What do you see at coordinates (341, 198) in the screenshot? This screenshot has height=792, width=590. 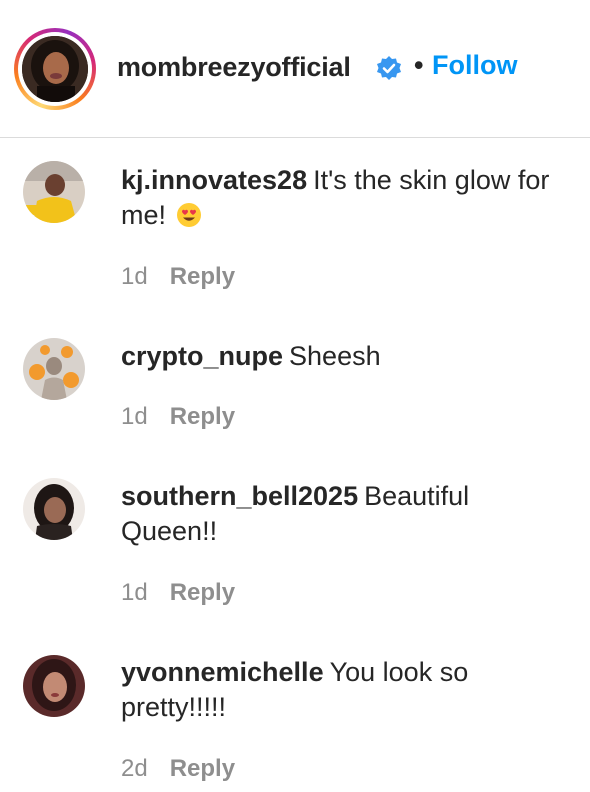 I see `comment-text: kj.innovates28 It's the skin glow for me!` at bounding box center [341, 198].